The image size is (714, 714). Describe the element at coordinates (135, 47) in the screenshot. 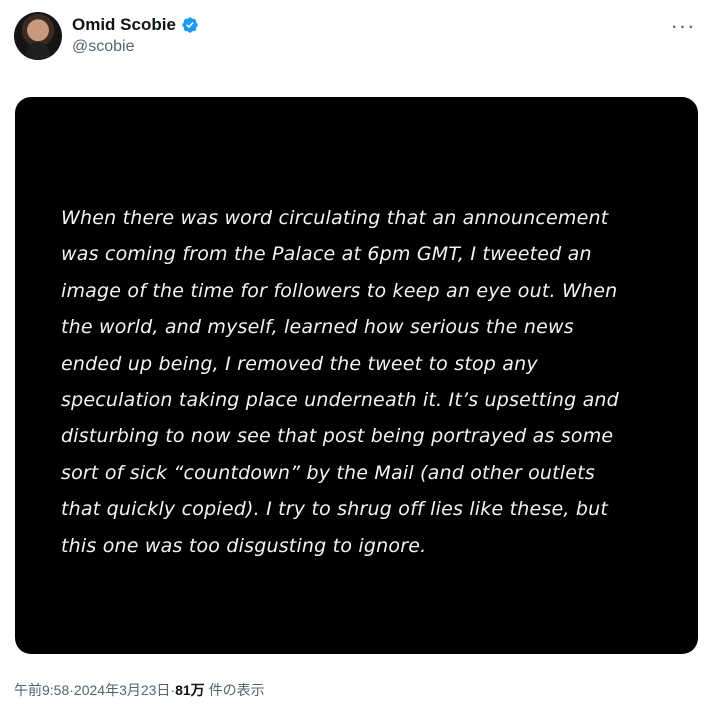

I see `handle: @scobie` at that location.